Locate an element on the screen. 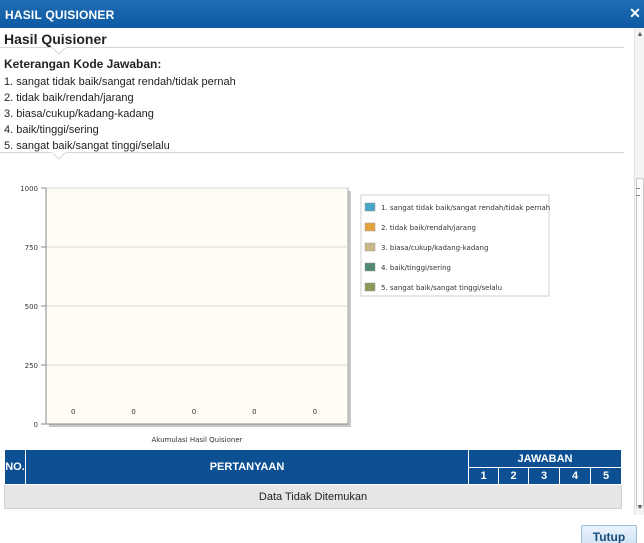 The height and width of the screenshot is (543, 644). y-tick-label: 250 is located at coordinates (31, 366).